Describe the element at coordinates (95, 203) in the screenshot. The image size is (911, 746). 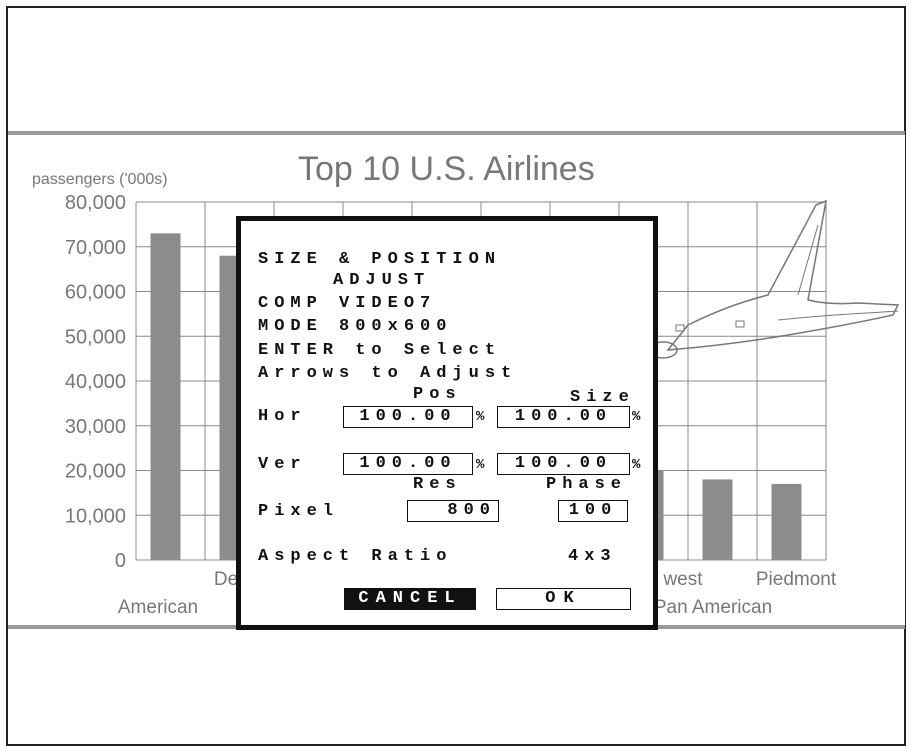
I see `y-tick-label: 80,000` at that location.